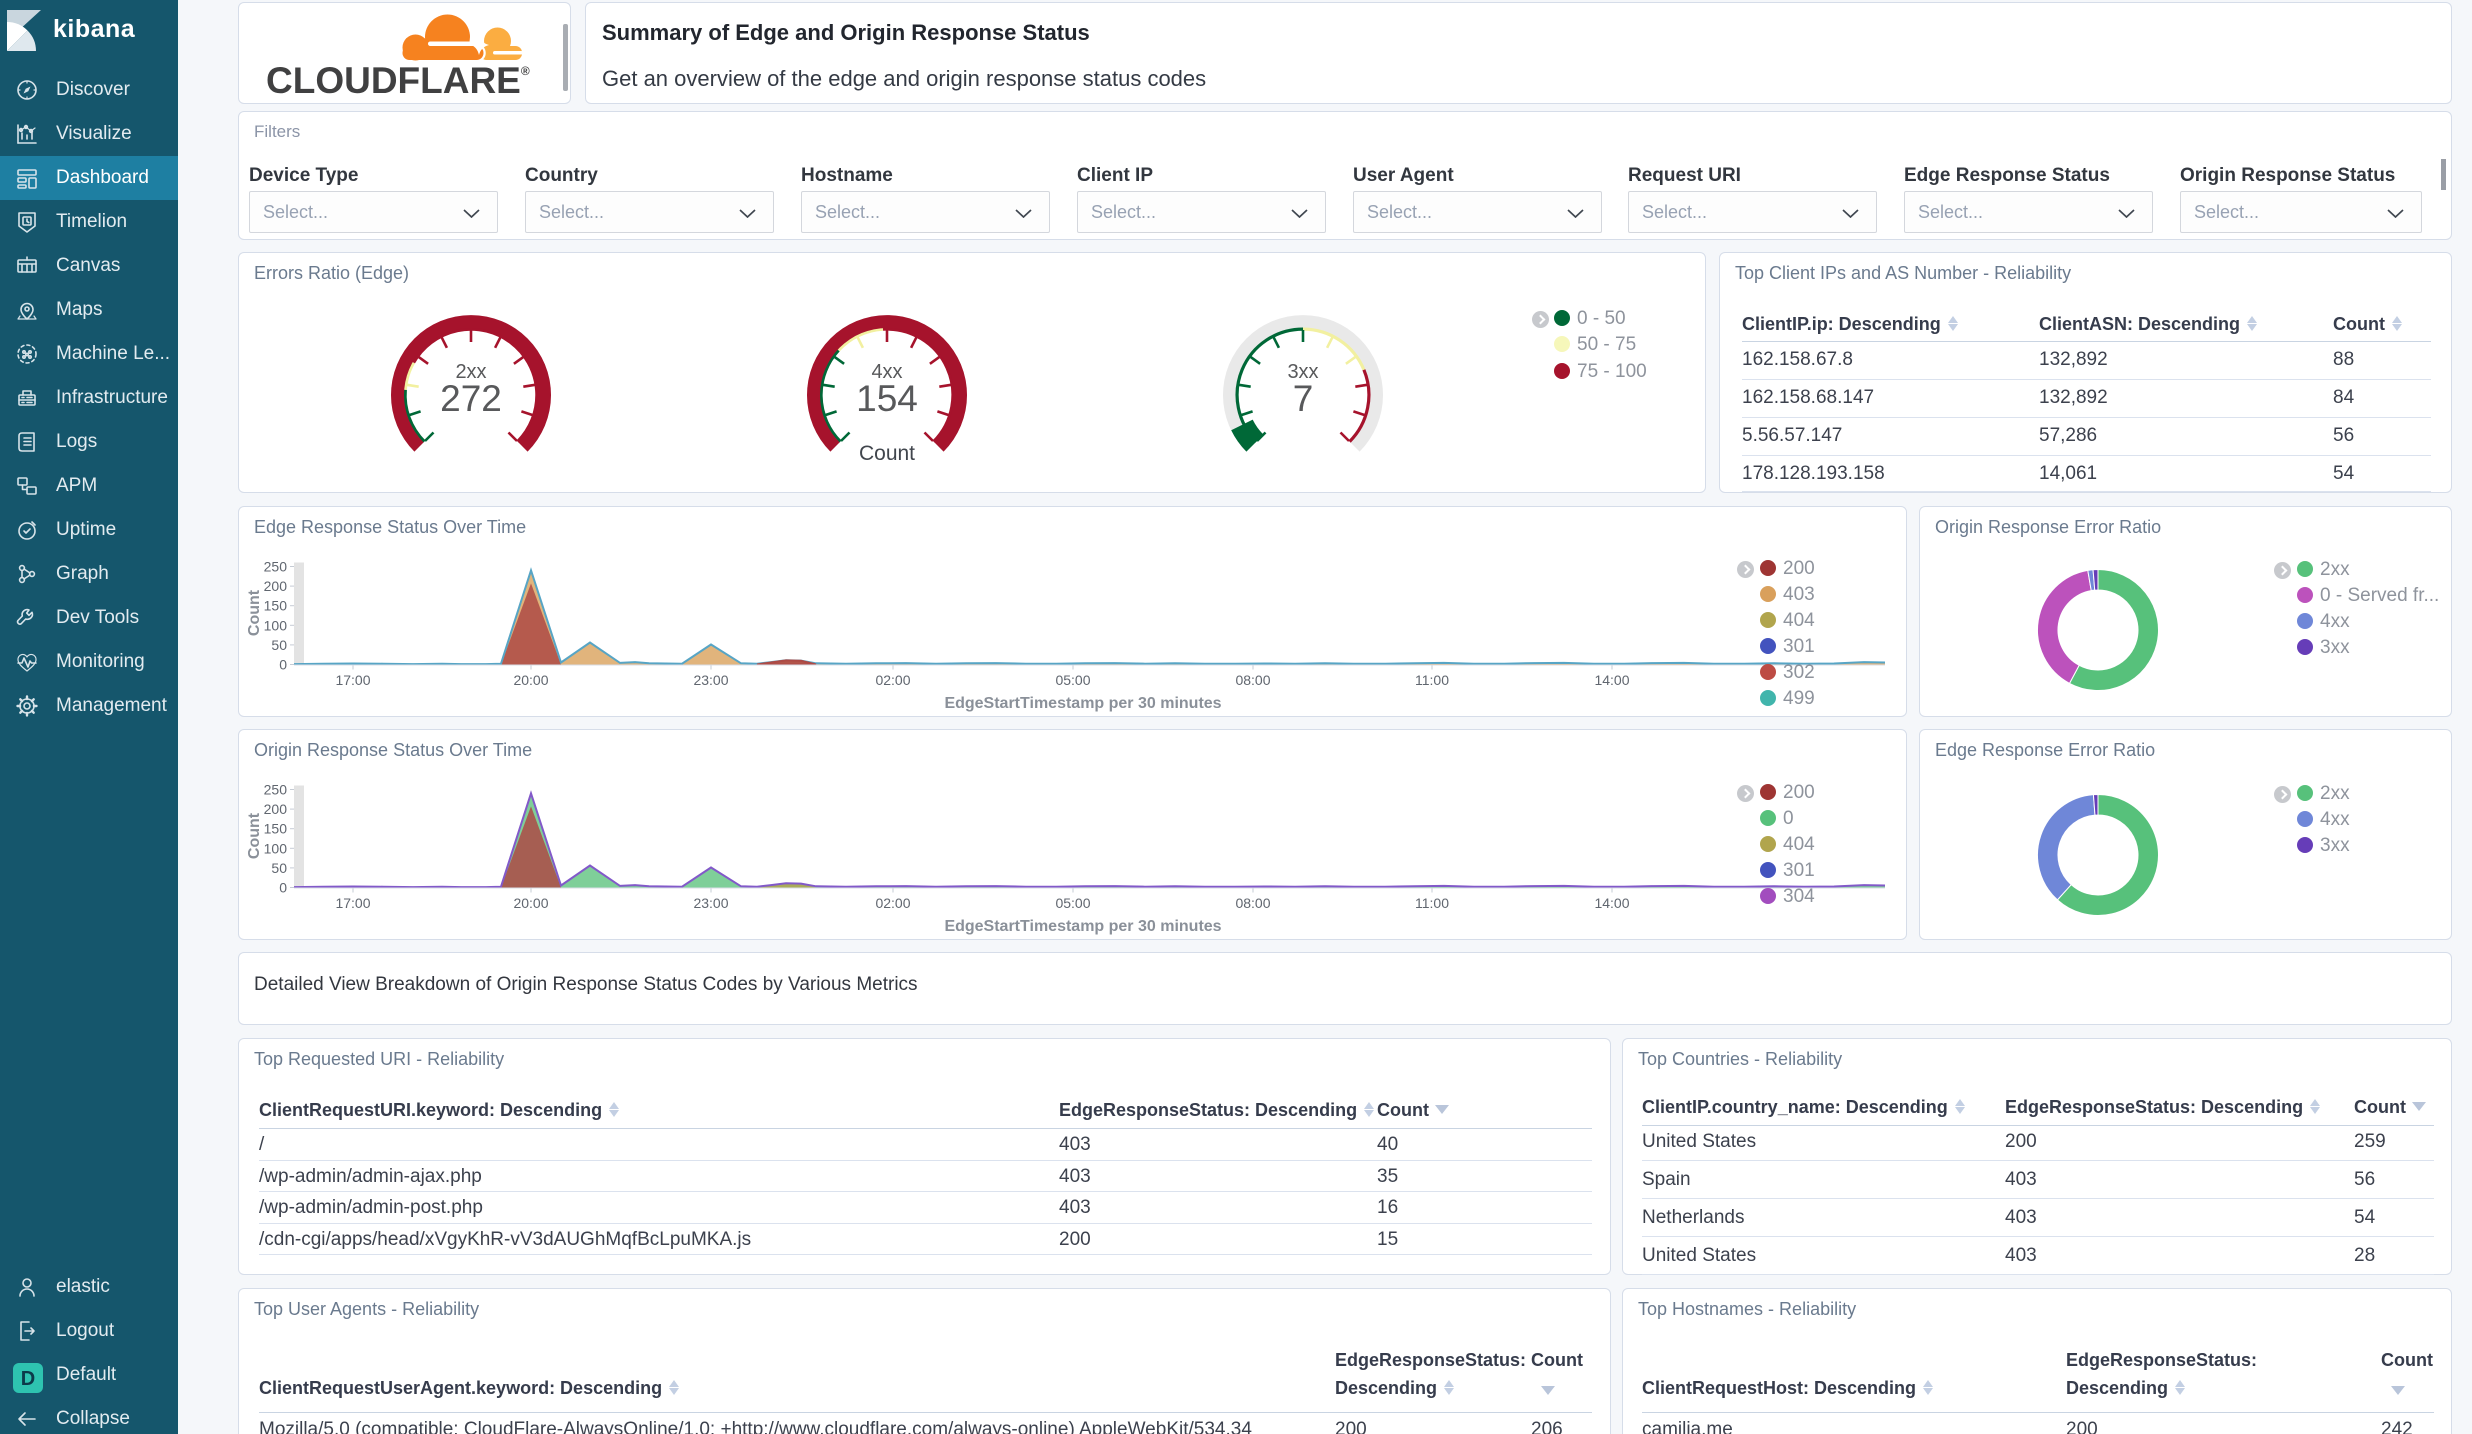 Image resolution: width=2472 pixels, height=1434 pixels. I want to click on svg-text: 7, so click(1303, 398).